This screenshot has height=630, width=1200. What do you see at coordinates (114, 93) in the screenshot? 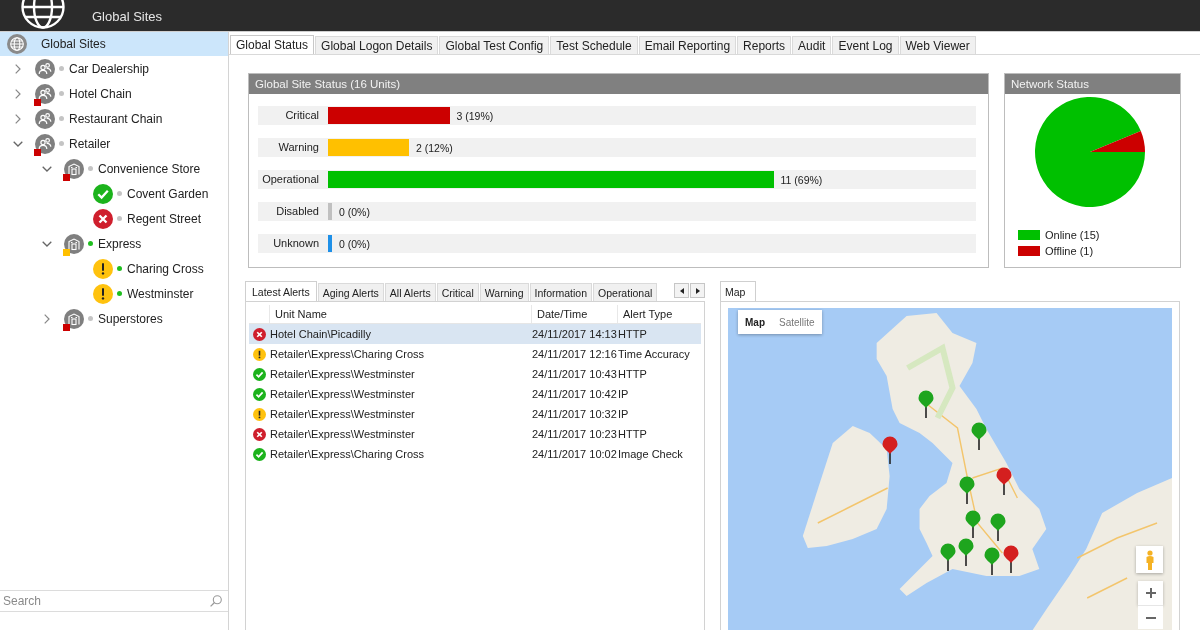
I see `tree-item: Hotel Chain` at bounding box center [114, 93].